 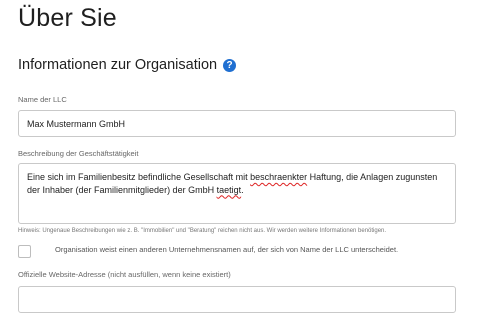 I want to click on section-header: Informationen zur Organisation ?, so click(x=127, y=65).